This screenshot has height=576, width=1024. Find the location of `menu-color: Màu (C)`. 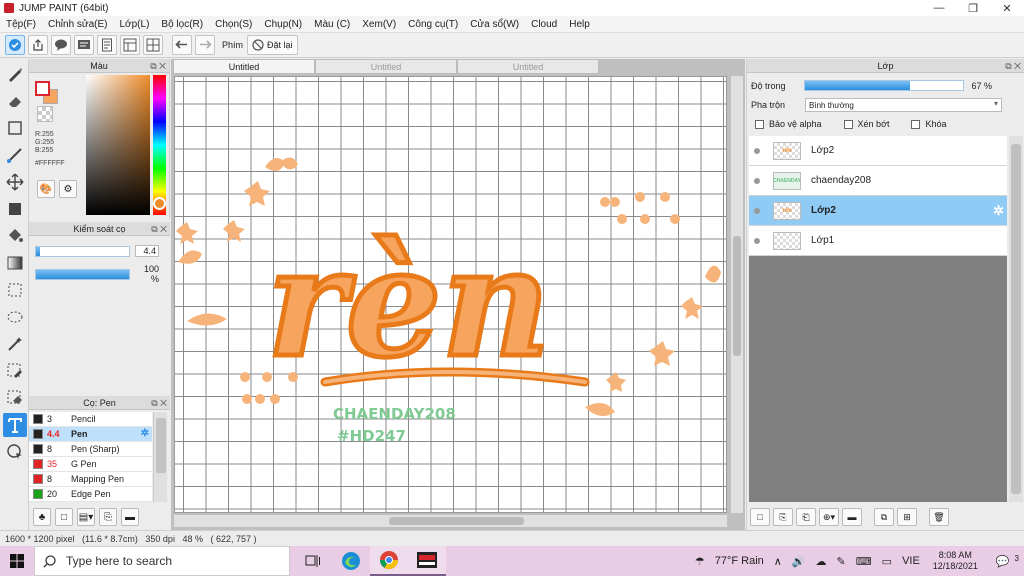

menu-color: Màu (C) is located at coordinates (332, 24).